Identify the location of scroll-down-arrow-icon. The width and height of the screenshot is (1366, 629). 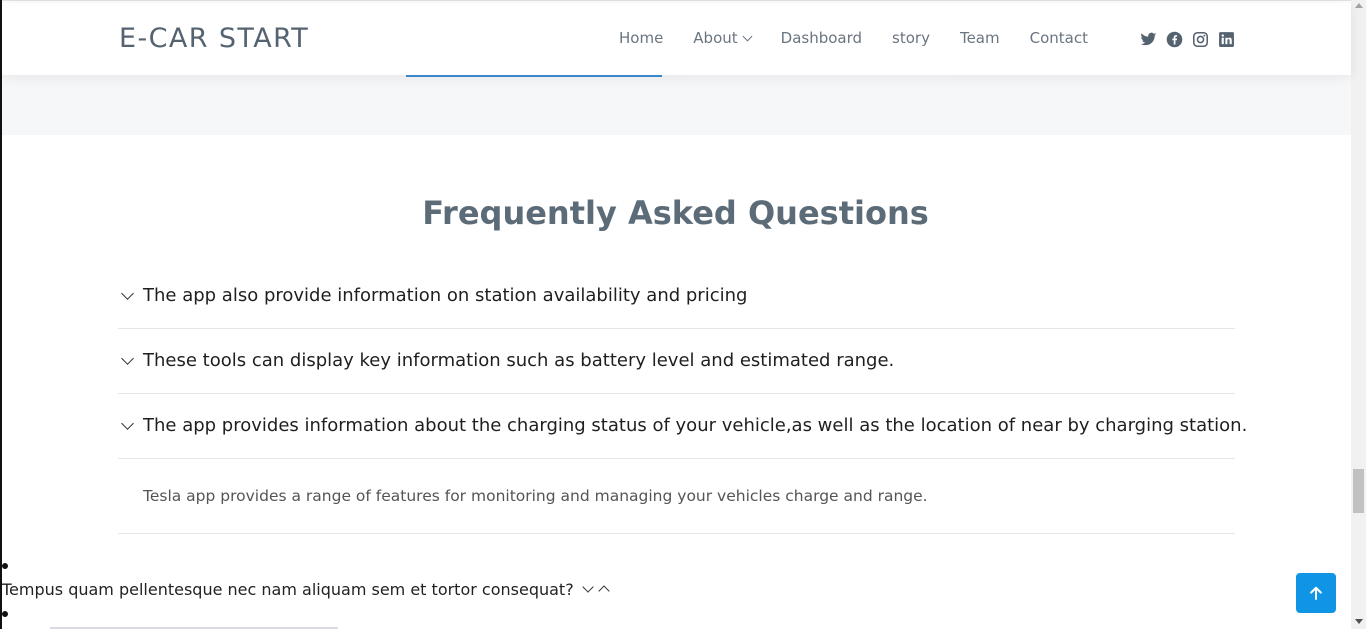
(1359, 621).